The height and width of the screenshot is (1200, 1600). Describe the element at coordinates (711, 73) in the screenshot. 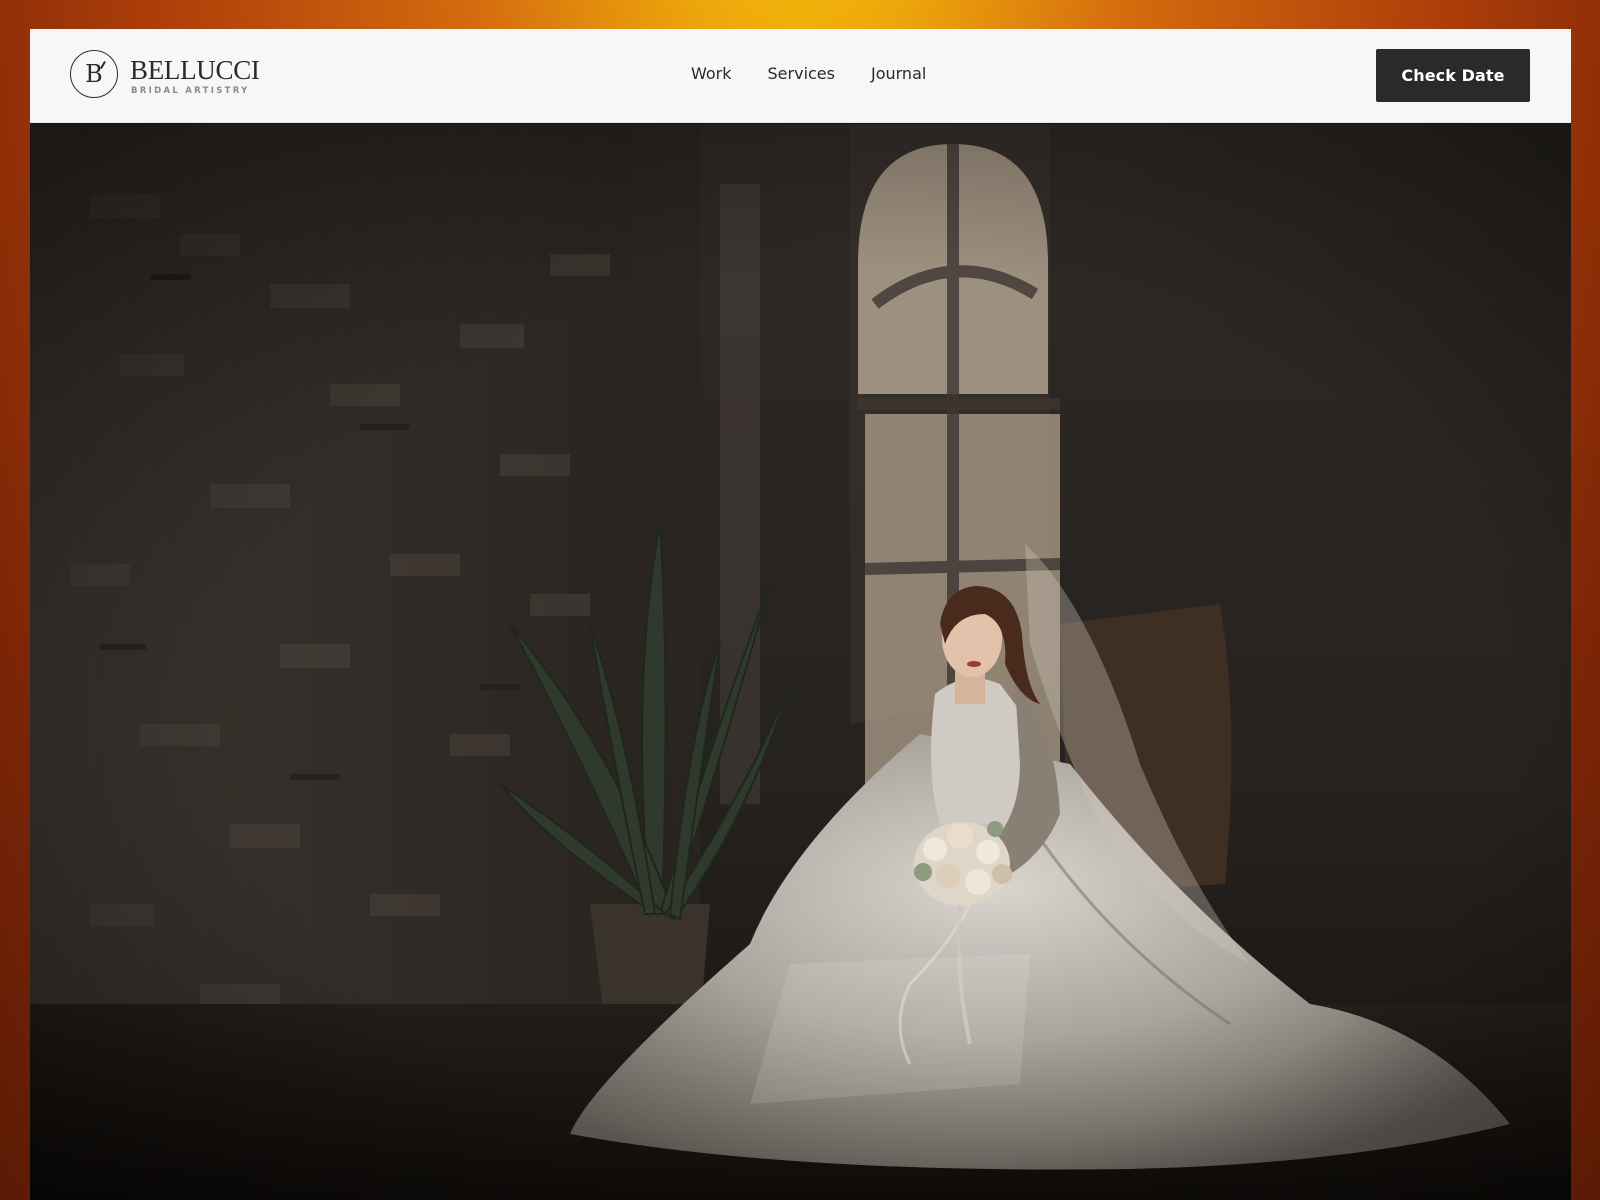

I see `nav-link-work: Work` at that location.